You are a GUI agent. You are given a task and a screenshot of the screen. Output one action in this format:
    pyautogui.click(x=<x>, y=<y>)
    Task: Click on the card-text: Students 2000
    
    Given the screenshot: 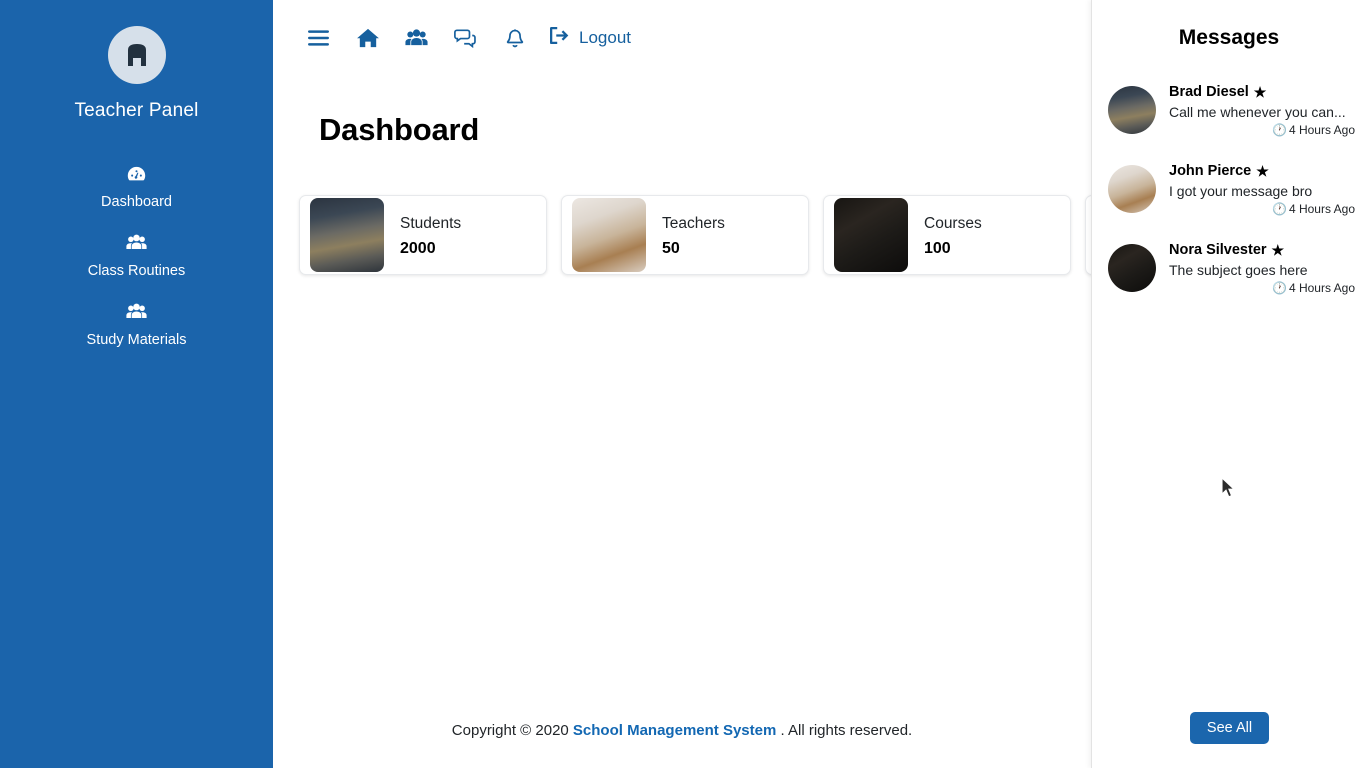 What is the action you would take?
    pyautogui.click(x=430, y=235)
    